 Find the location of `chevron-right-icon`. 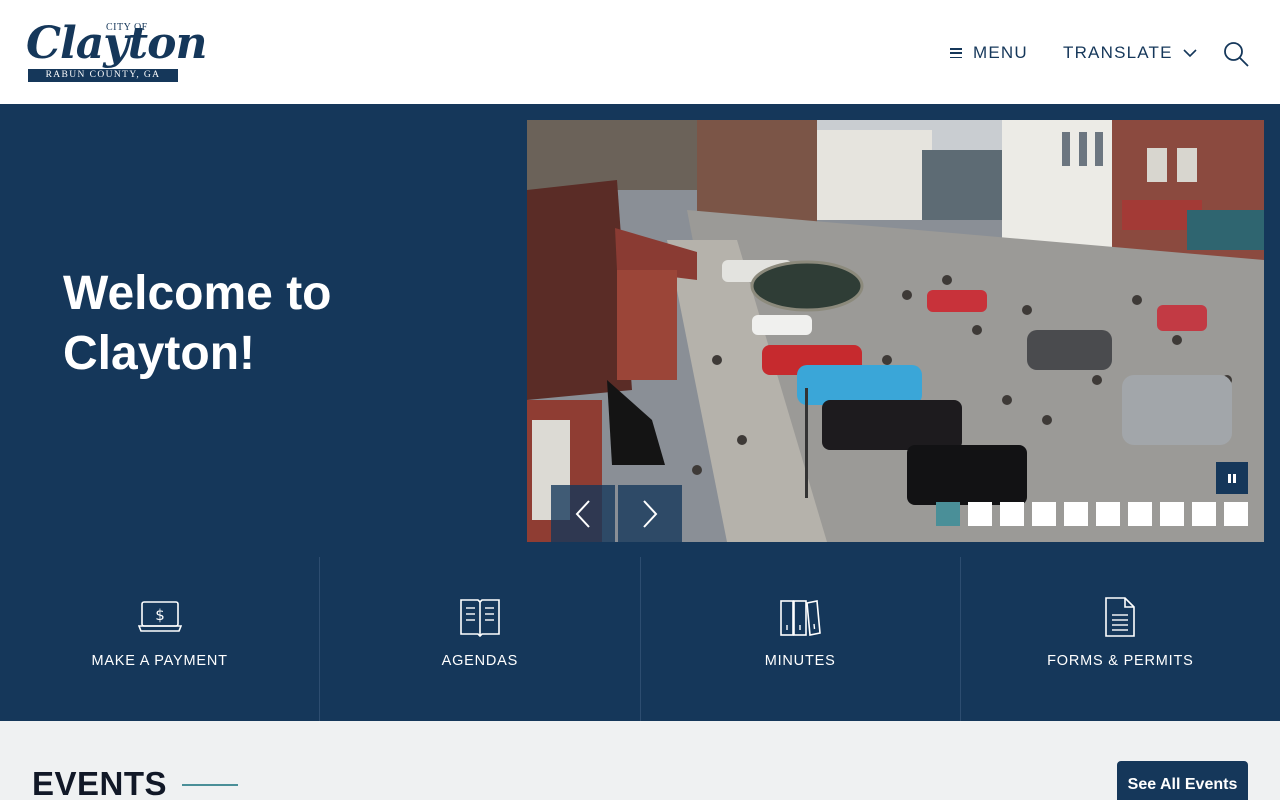

chevron-right-icon is located at coordinates (650, 513).